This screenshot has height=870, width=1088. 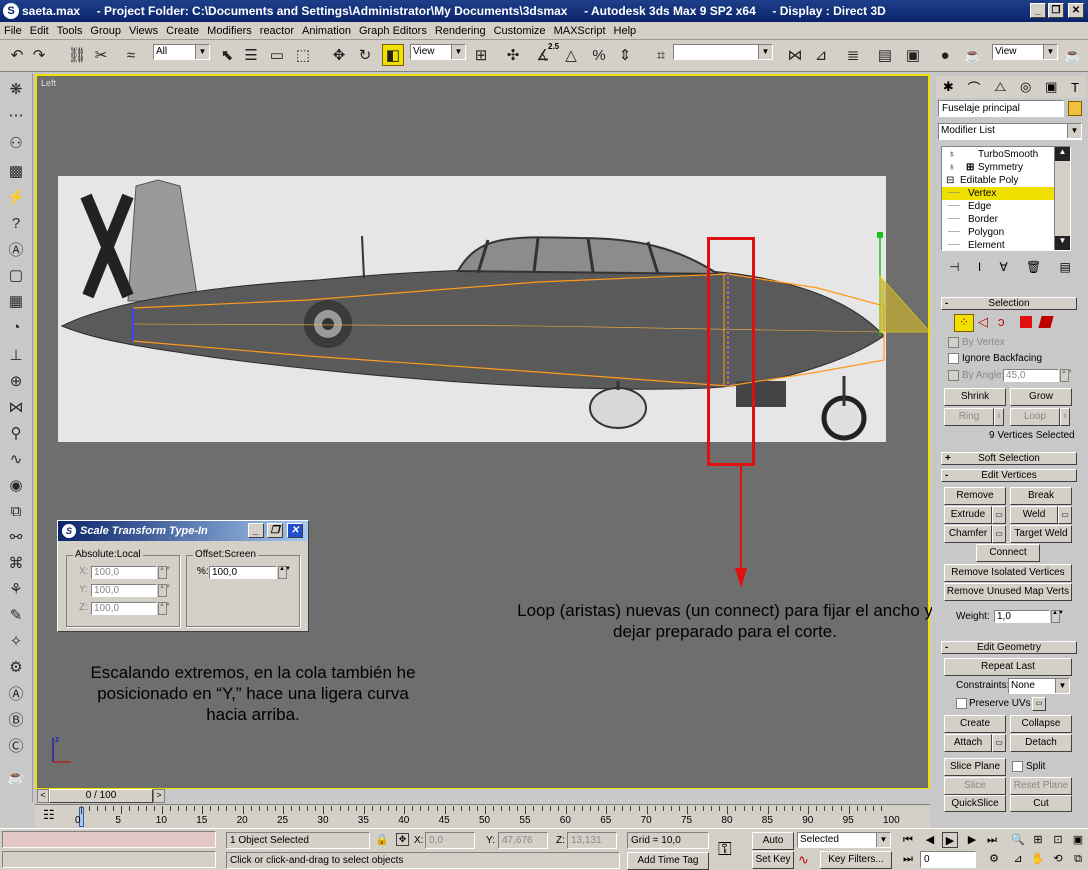 What do you see at coordinates (250, 572) in the screenshot?
I see `offset-percent-input: 100,0 ▲▼` at bounding box center [250, 572].